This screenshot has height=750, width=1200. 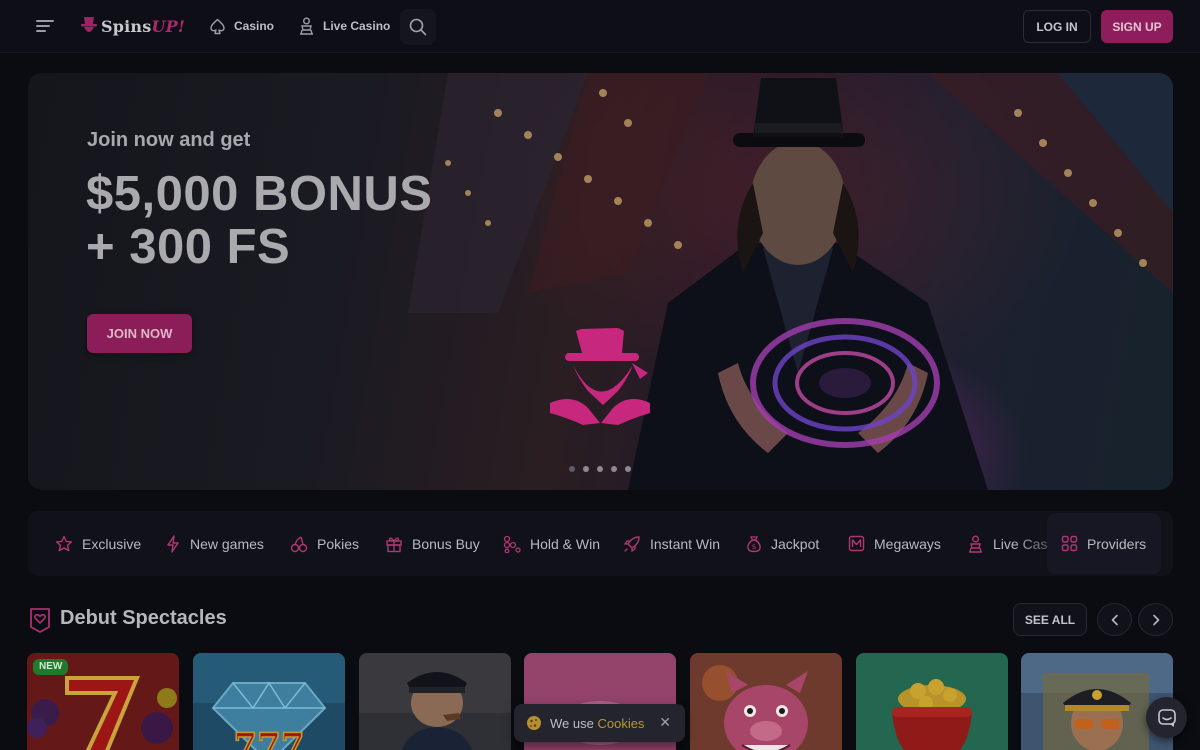 I want to click on coins-icon, so click(x=512, y=544).